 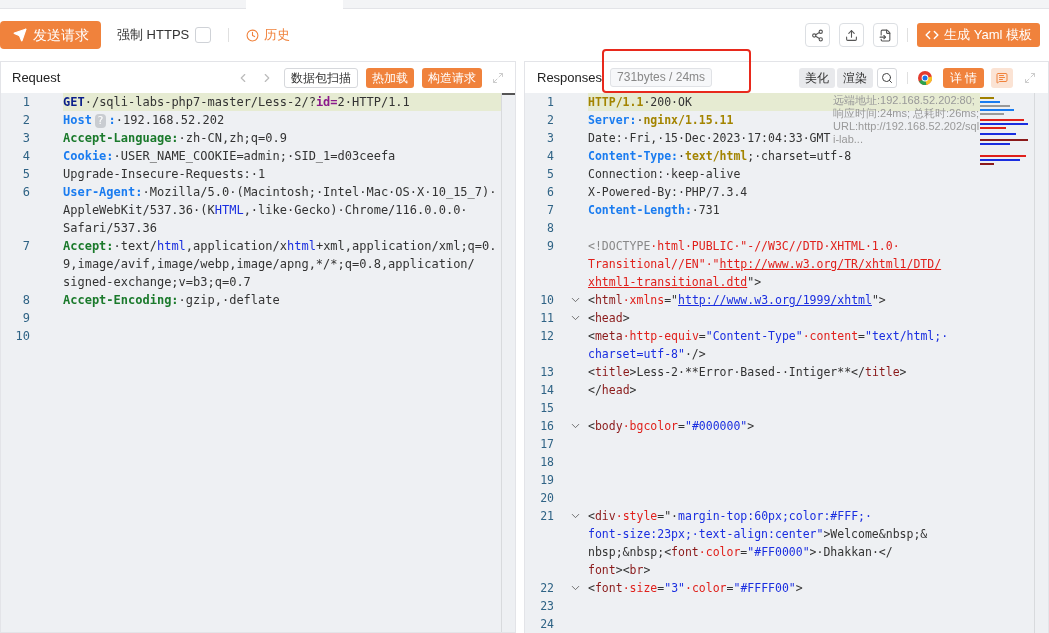 What do you see at coordinates (50, 35) in the screenshot?
I see `send-request-button: 发送请求` at bounding box center [50, 35].